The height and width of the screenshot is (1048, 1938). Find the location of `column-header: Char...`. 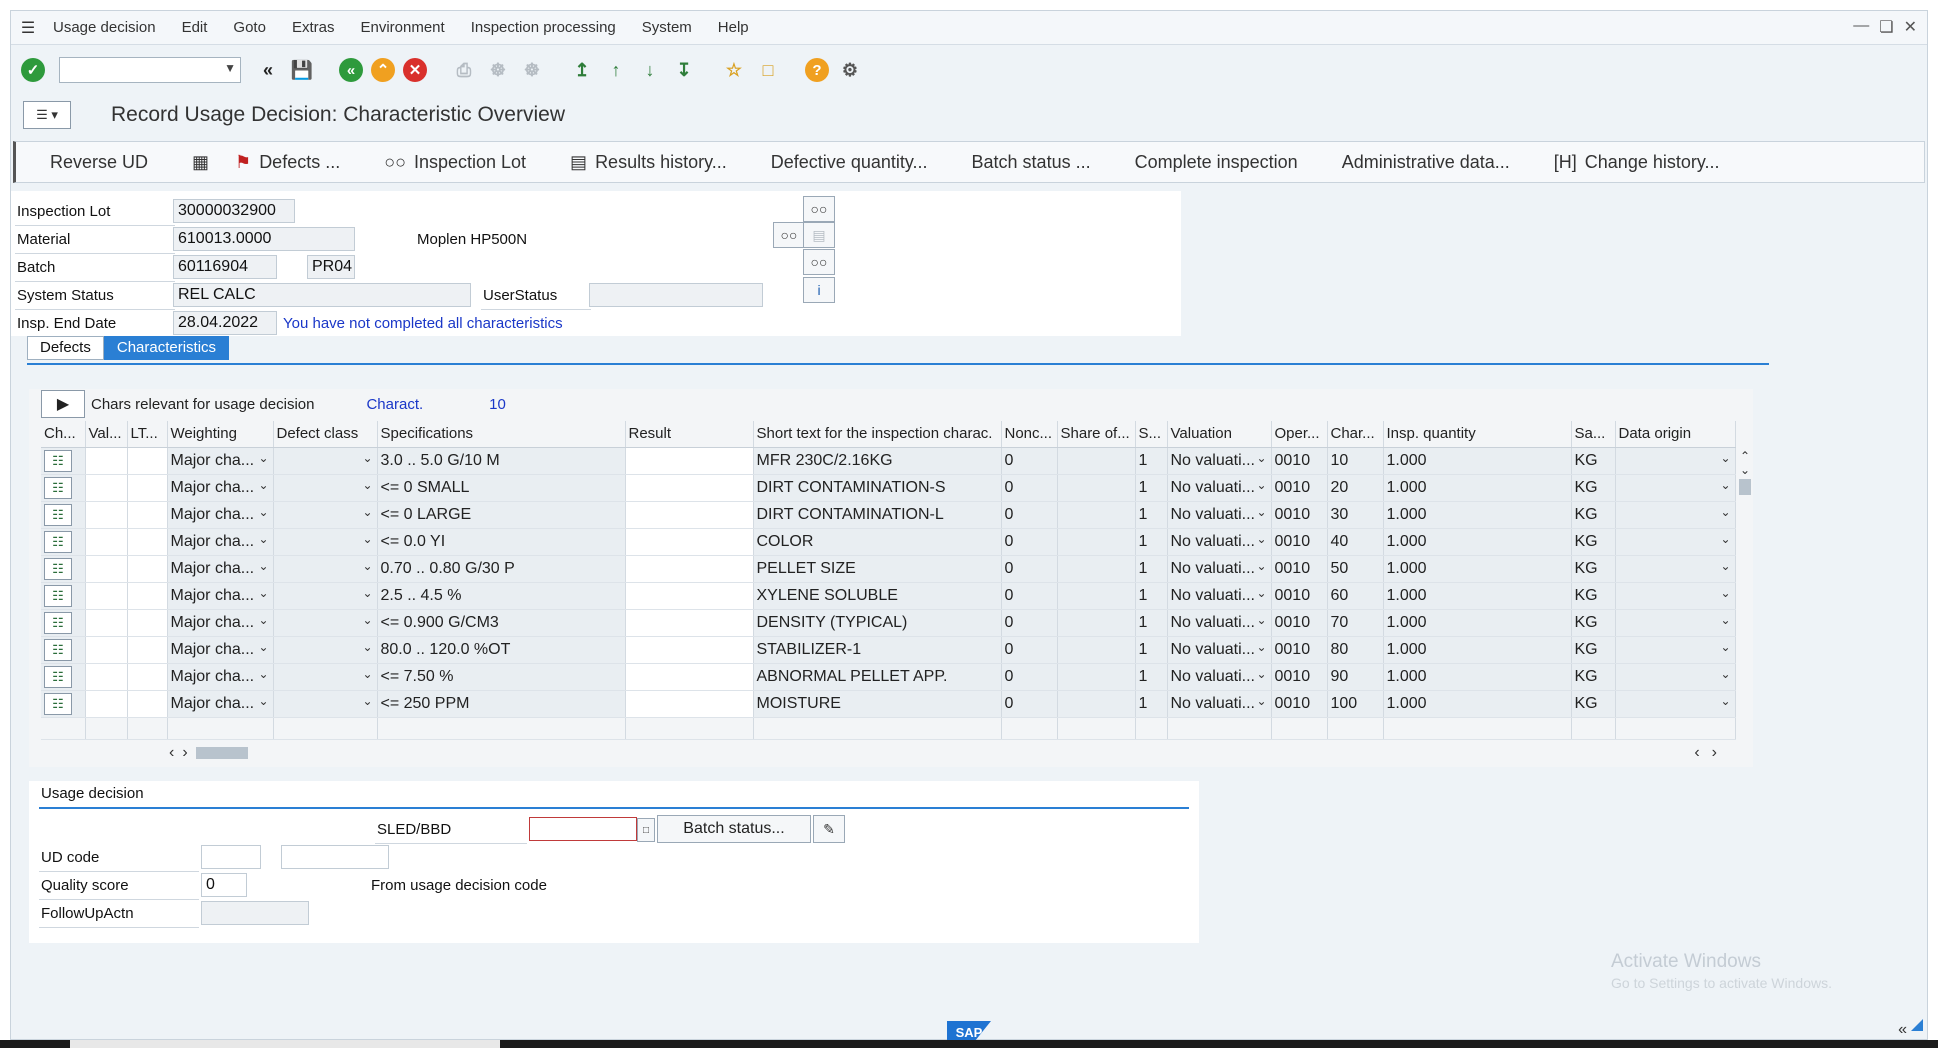

column-header: Char... is located at coordinates (1355, 434).